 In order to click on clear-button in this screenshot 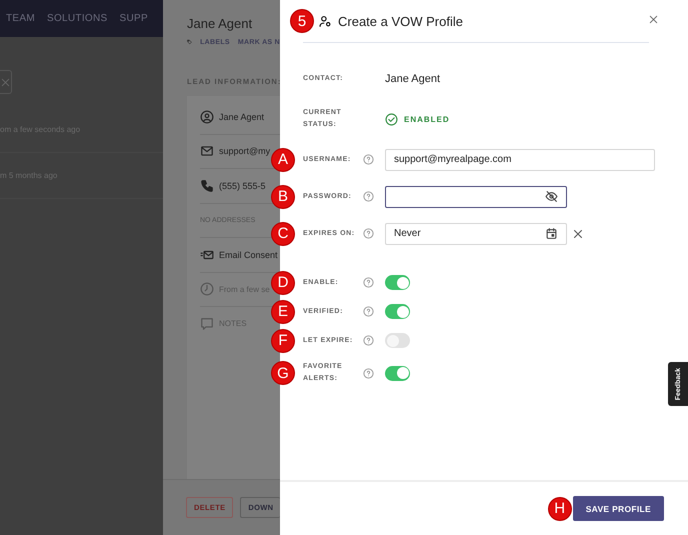, I will do `click(578, 234)`.